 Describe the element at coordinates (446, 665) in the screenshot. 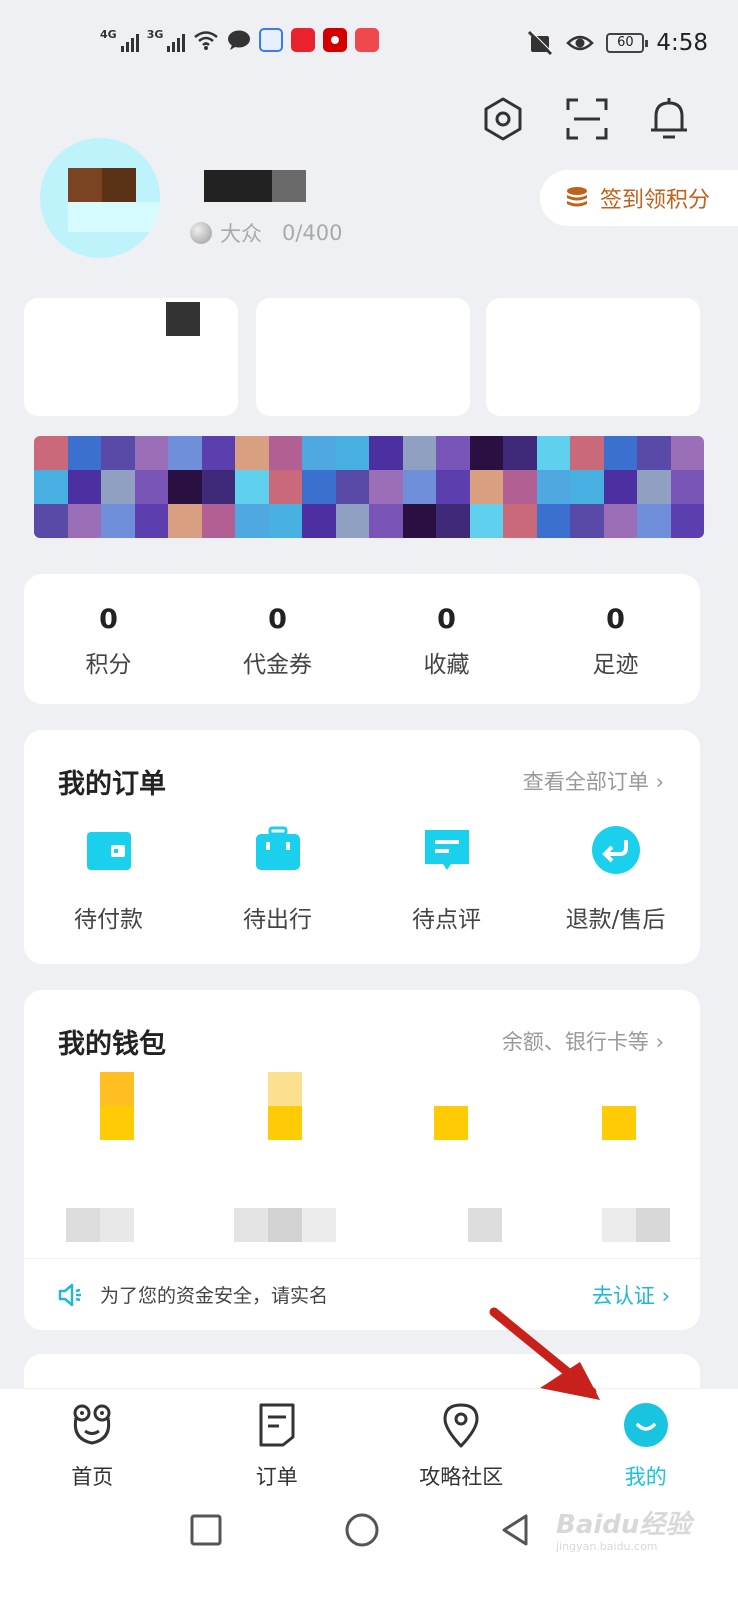

I see `stat-label: 收藏` at that location.